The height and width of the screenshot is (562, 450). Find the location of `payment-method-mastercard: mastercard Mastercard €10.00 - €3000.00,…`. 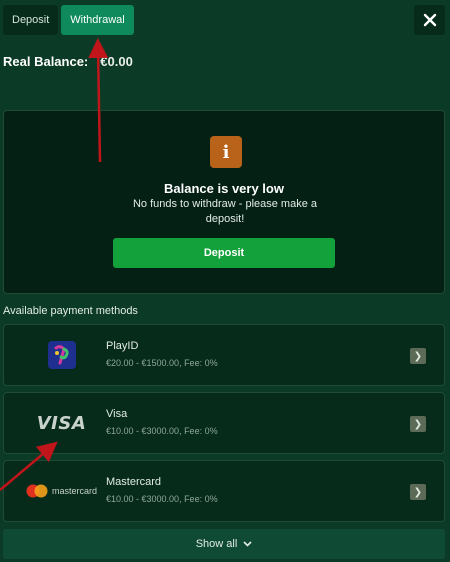

payment-method-mastercard: mastercard Mastercard €10.00 - €3000.00,… is located at coordinates (224, 491).